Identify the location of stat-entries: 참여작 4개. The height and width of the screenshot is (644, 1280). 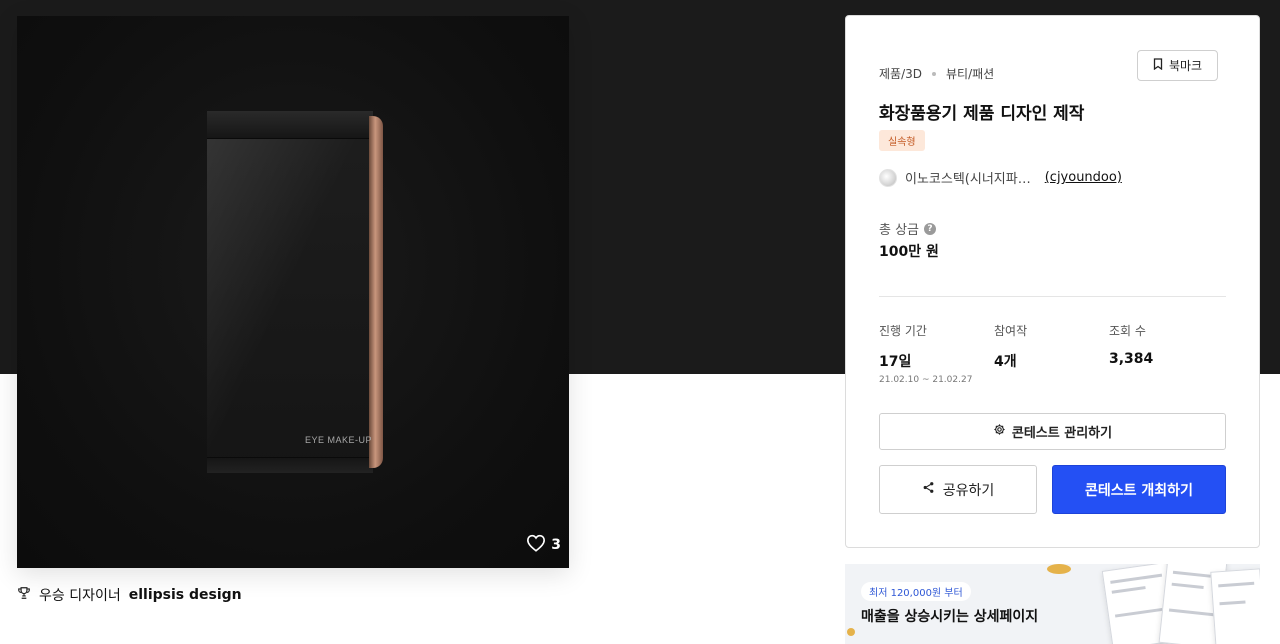
(1010, 346).